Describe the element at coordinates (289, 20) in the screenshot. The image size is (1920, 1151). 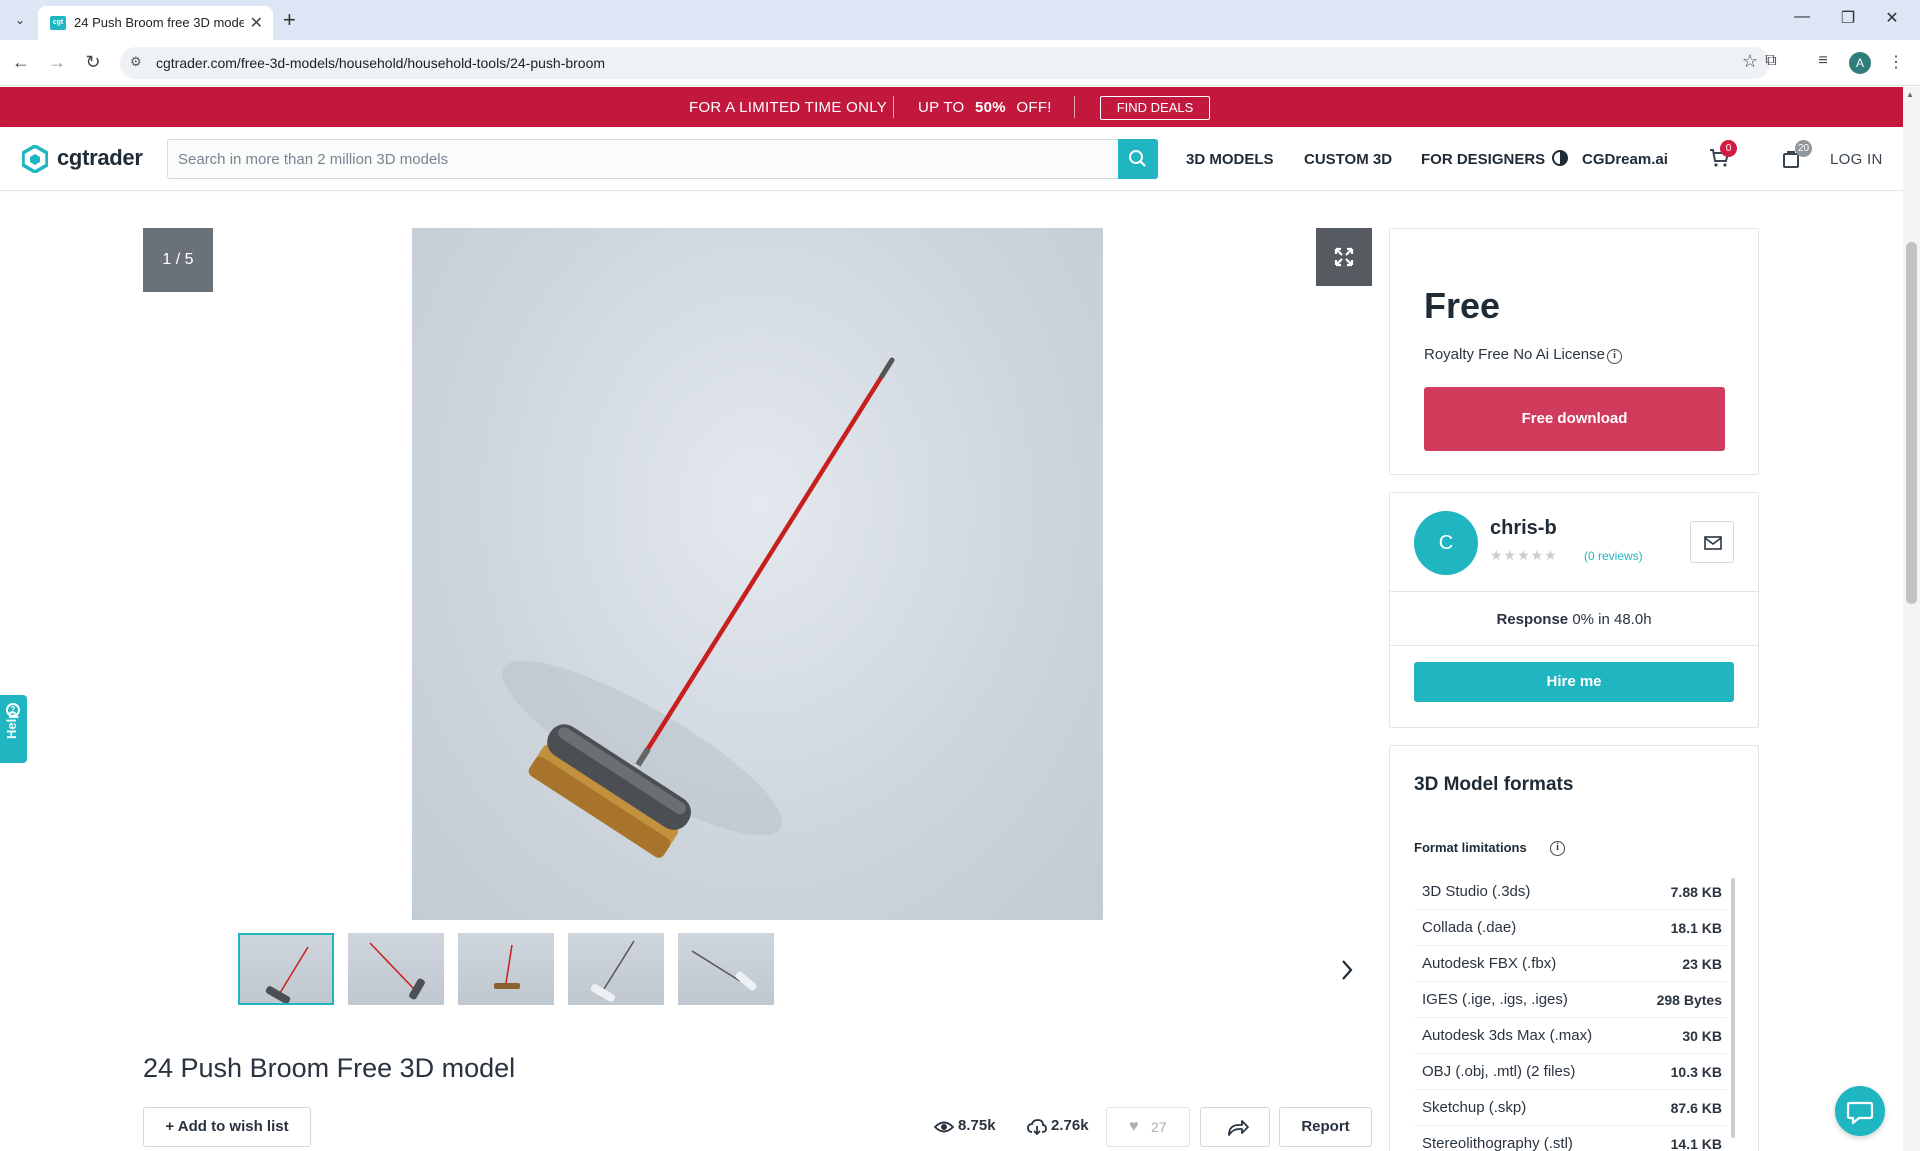
I see `new-tab-icon: +` at that location.